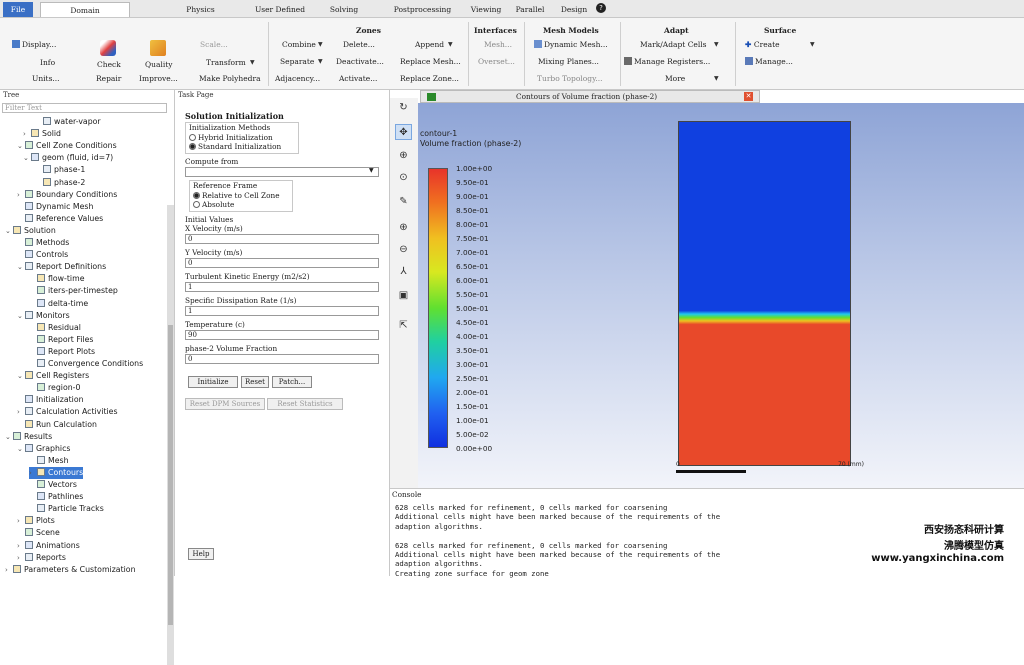 This screenshot has height=665, width=1024. I want to click on tree-item: iters-per-timestep, so click(73, 291).